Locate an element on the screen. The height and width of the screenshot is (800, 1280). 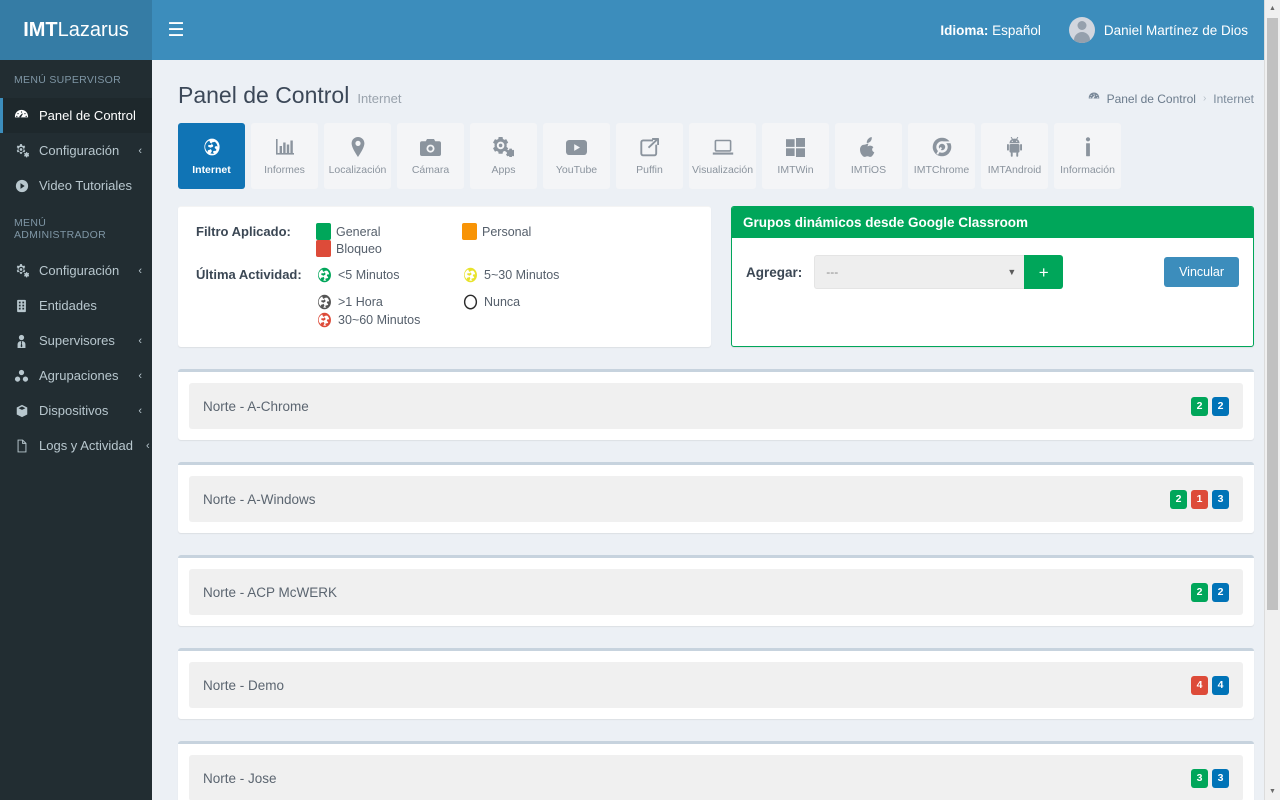
group-row-demo: Norte - Demo 4 4 is located at coordinates (716, 685).